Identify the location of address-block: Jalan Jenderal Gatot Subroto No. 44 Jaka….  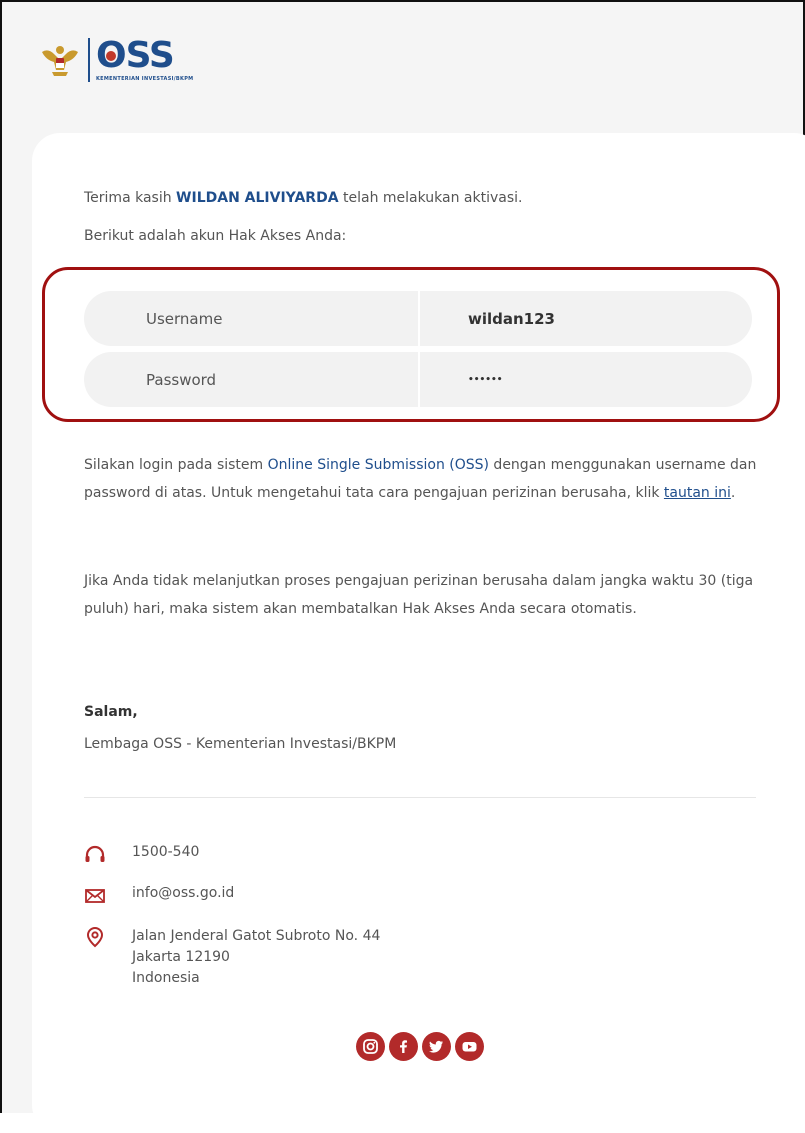
(256, 957).